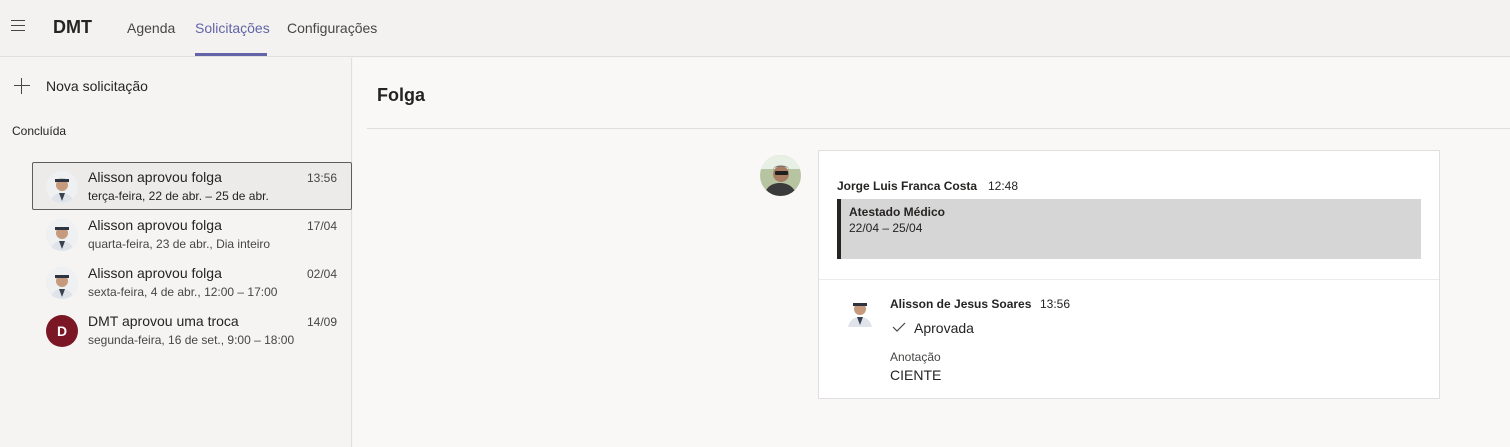 The width and height of the screenshot is (1510, 447). What do you see at coordinates (907, 186) in the screenshot?
I see `requester-name: Jorge Luis Franca Costa` at bounding box center [907, 186].